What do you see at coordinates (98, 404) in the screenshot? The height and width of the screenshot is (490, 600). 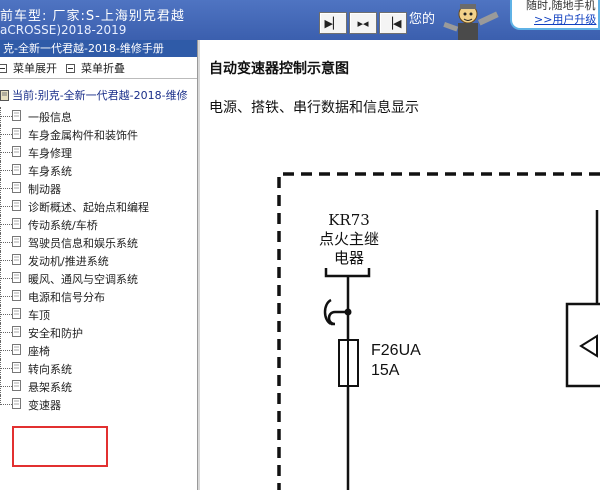 I see `tree-item-selected: 变速器` at bounding box center [98, 404].